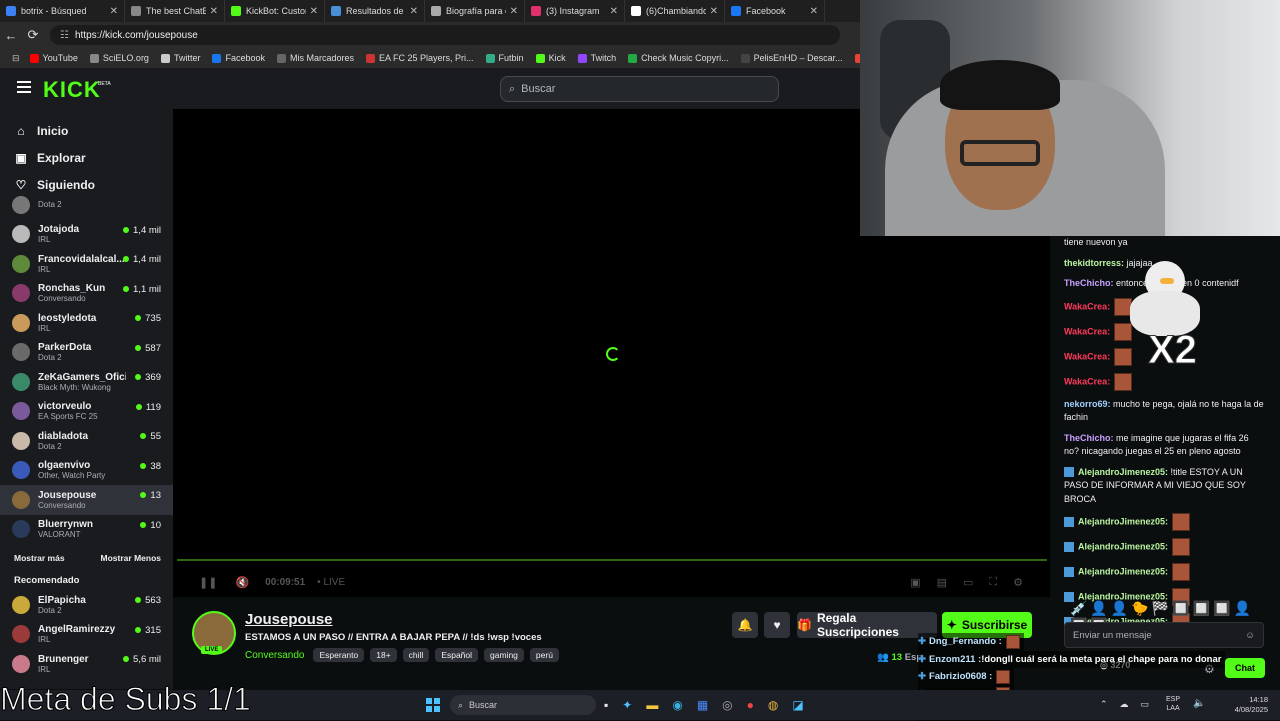  Describe the element at coordinates (86, 530) in the screenshot. I see `sidebar-channel: Bluerrynwn VALORANT 10` at that location.